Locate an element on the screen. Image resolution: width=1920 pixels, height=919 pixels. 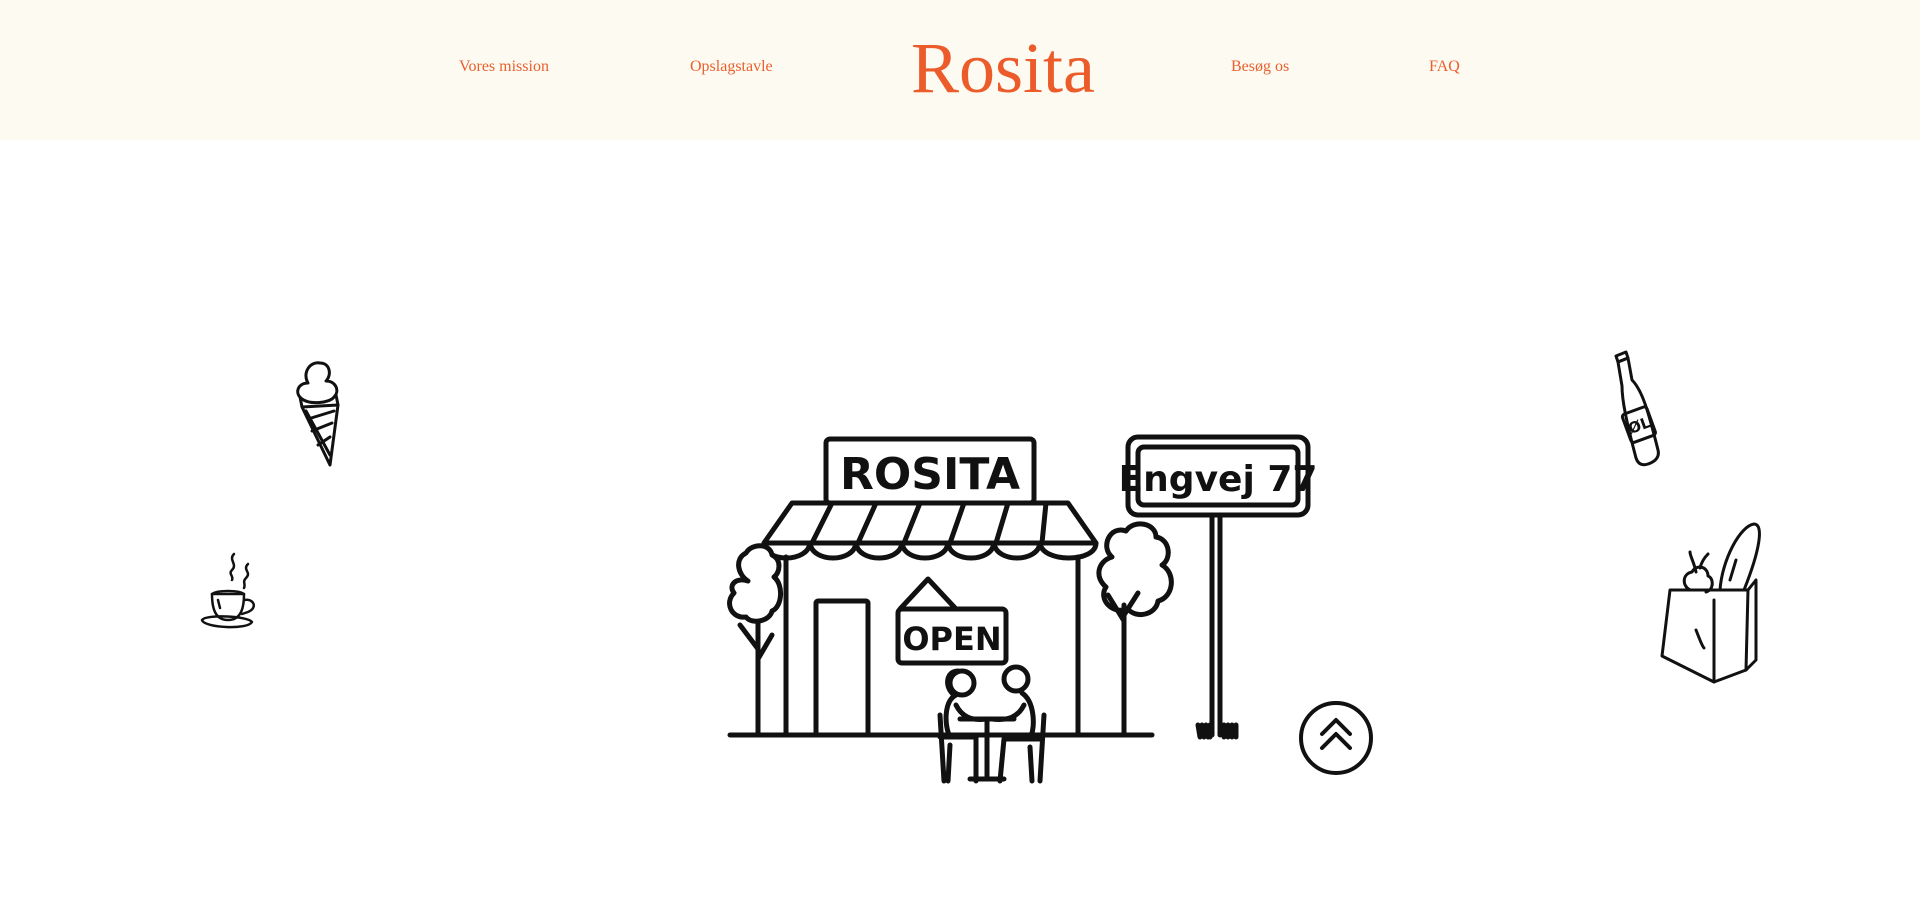
nav-link-faq: FAQ is located at coordinates (1444, 67).